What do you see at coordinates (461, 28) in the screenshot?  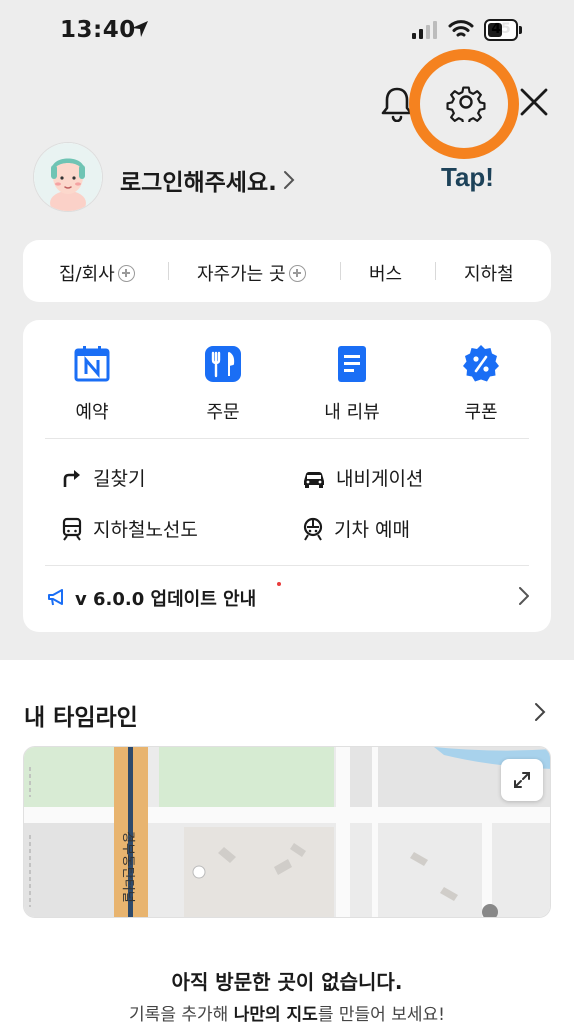 I see `wifi-icon` at bounding box center [461, 28].